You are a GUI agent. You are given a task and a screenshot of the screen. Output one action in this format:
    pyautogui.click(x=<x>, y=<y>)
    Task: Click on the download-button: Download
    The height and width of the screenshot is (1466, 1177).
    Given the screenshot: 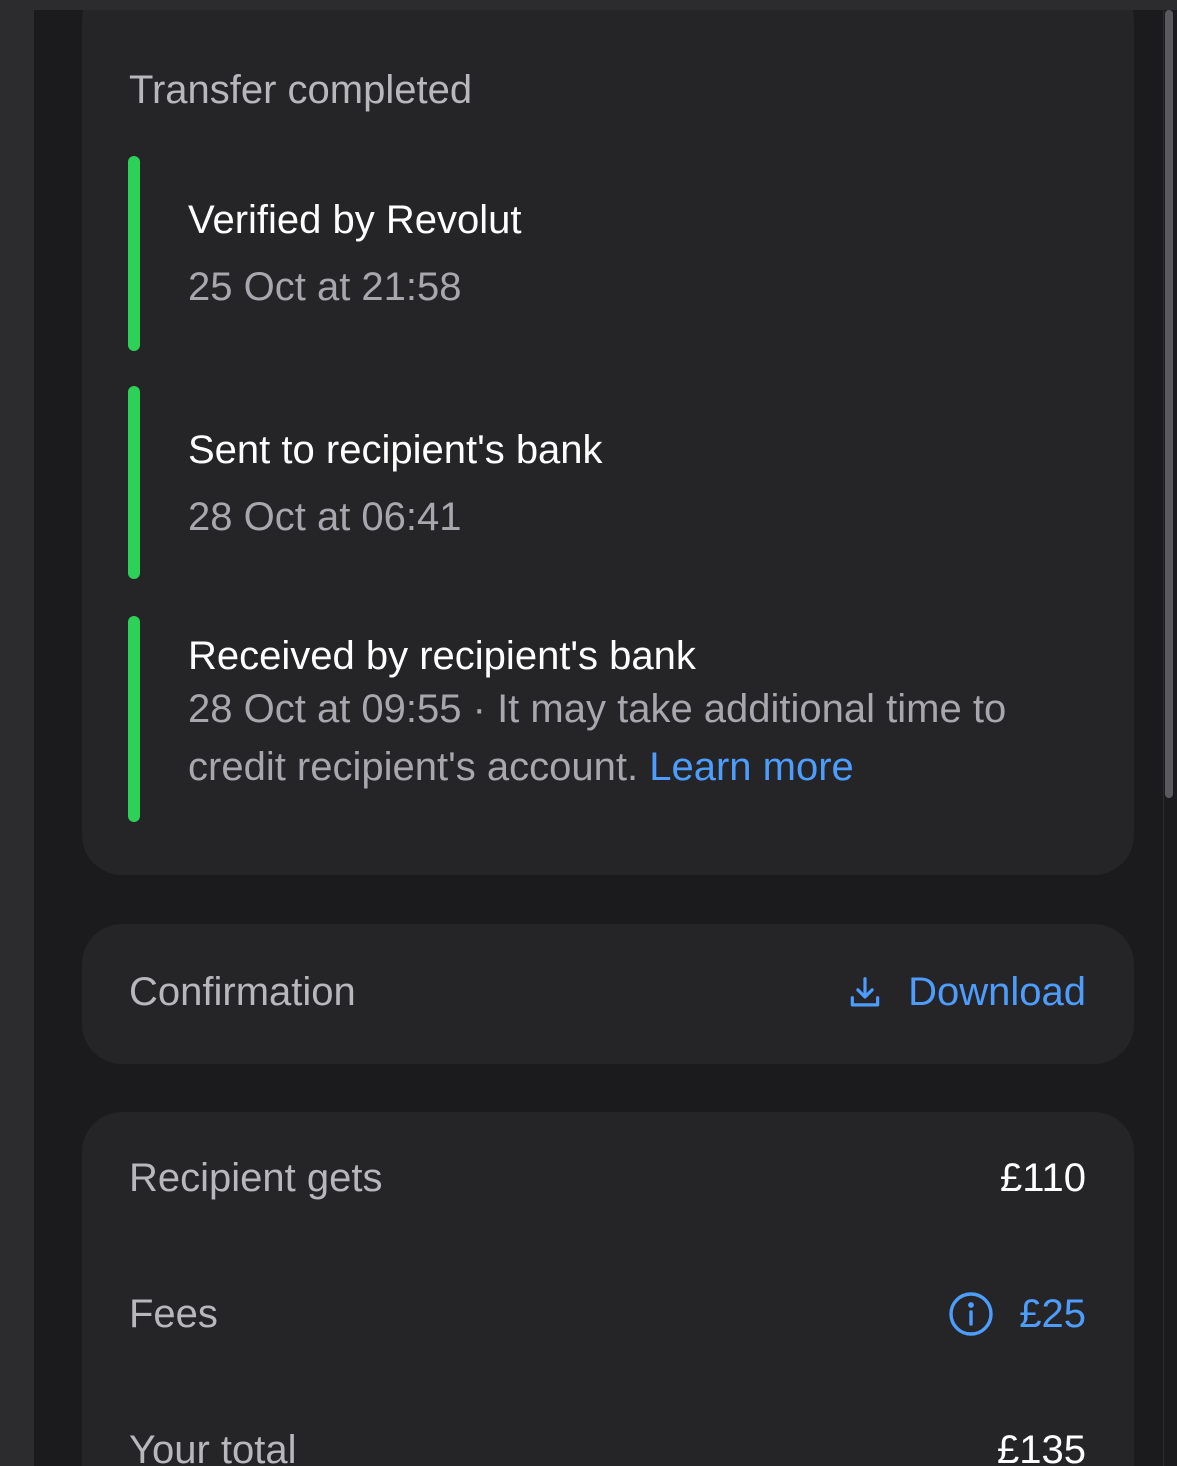 What is the action you would take?
    pyautogui.click(x=966, y=992)
    